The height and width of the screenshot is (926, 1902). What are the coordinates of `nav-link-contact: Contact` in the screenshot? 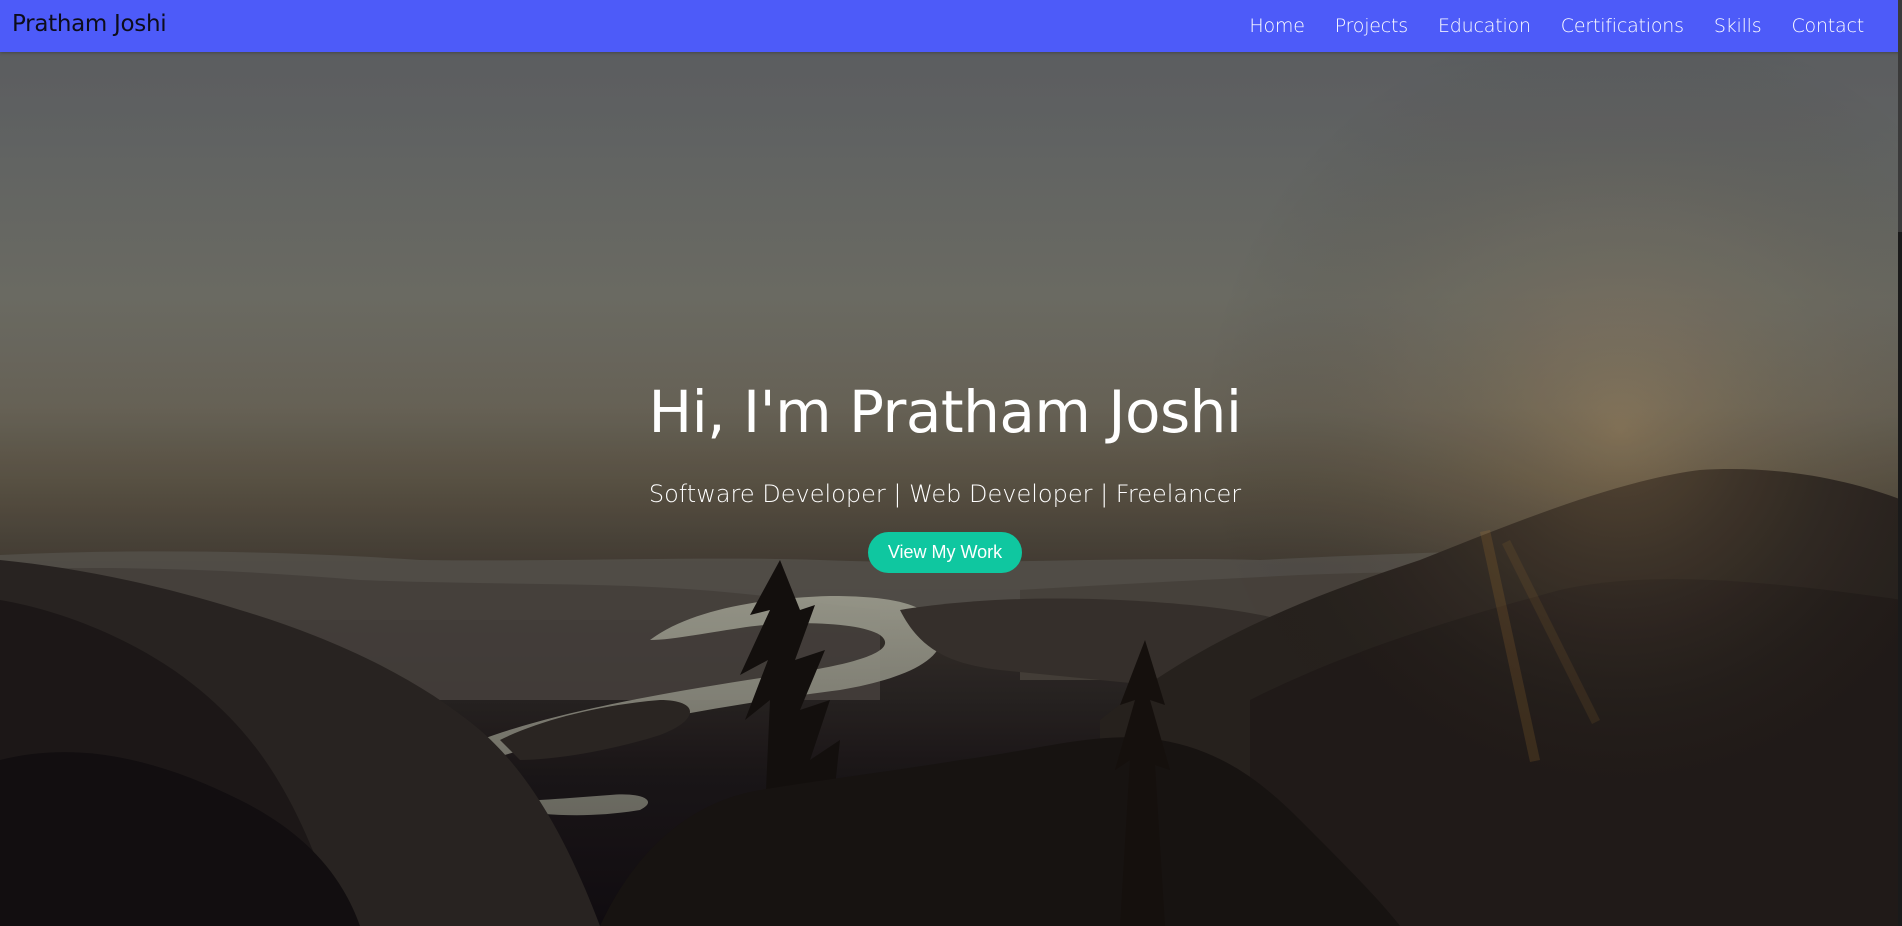 It's located at (1827, 26).